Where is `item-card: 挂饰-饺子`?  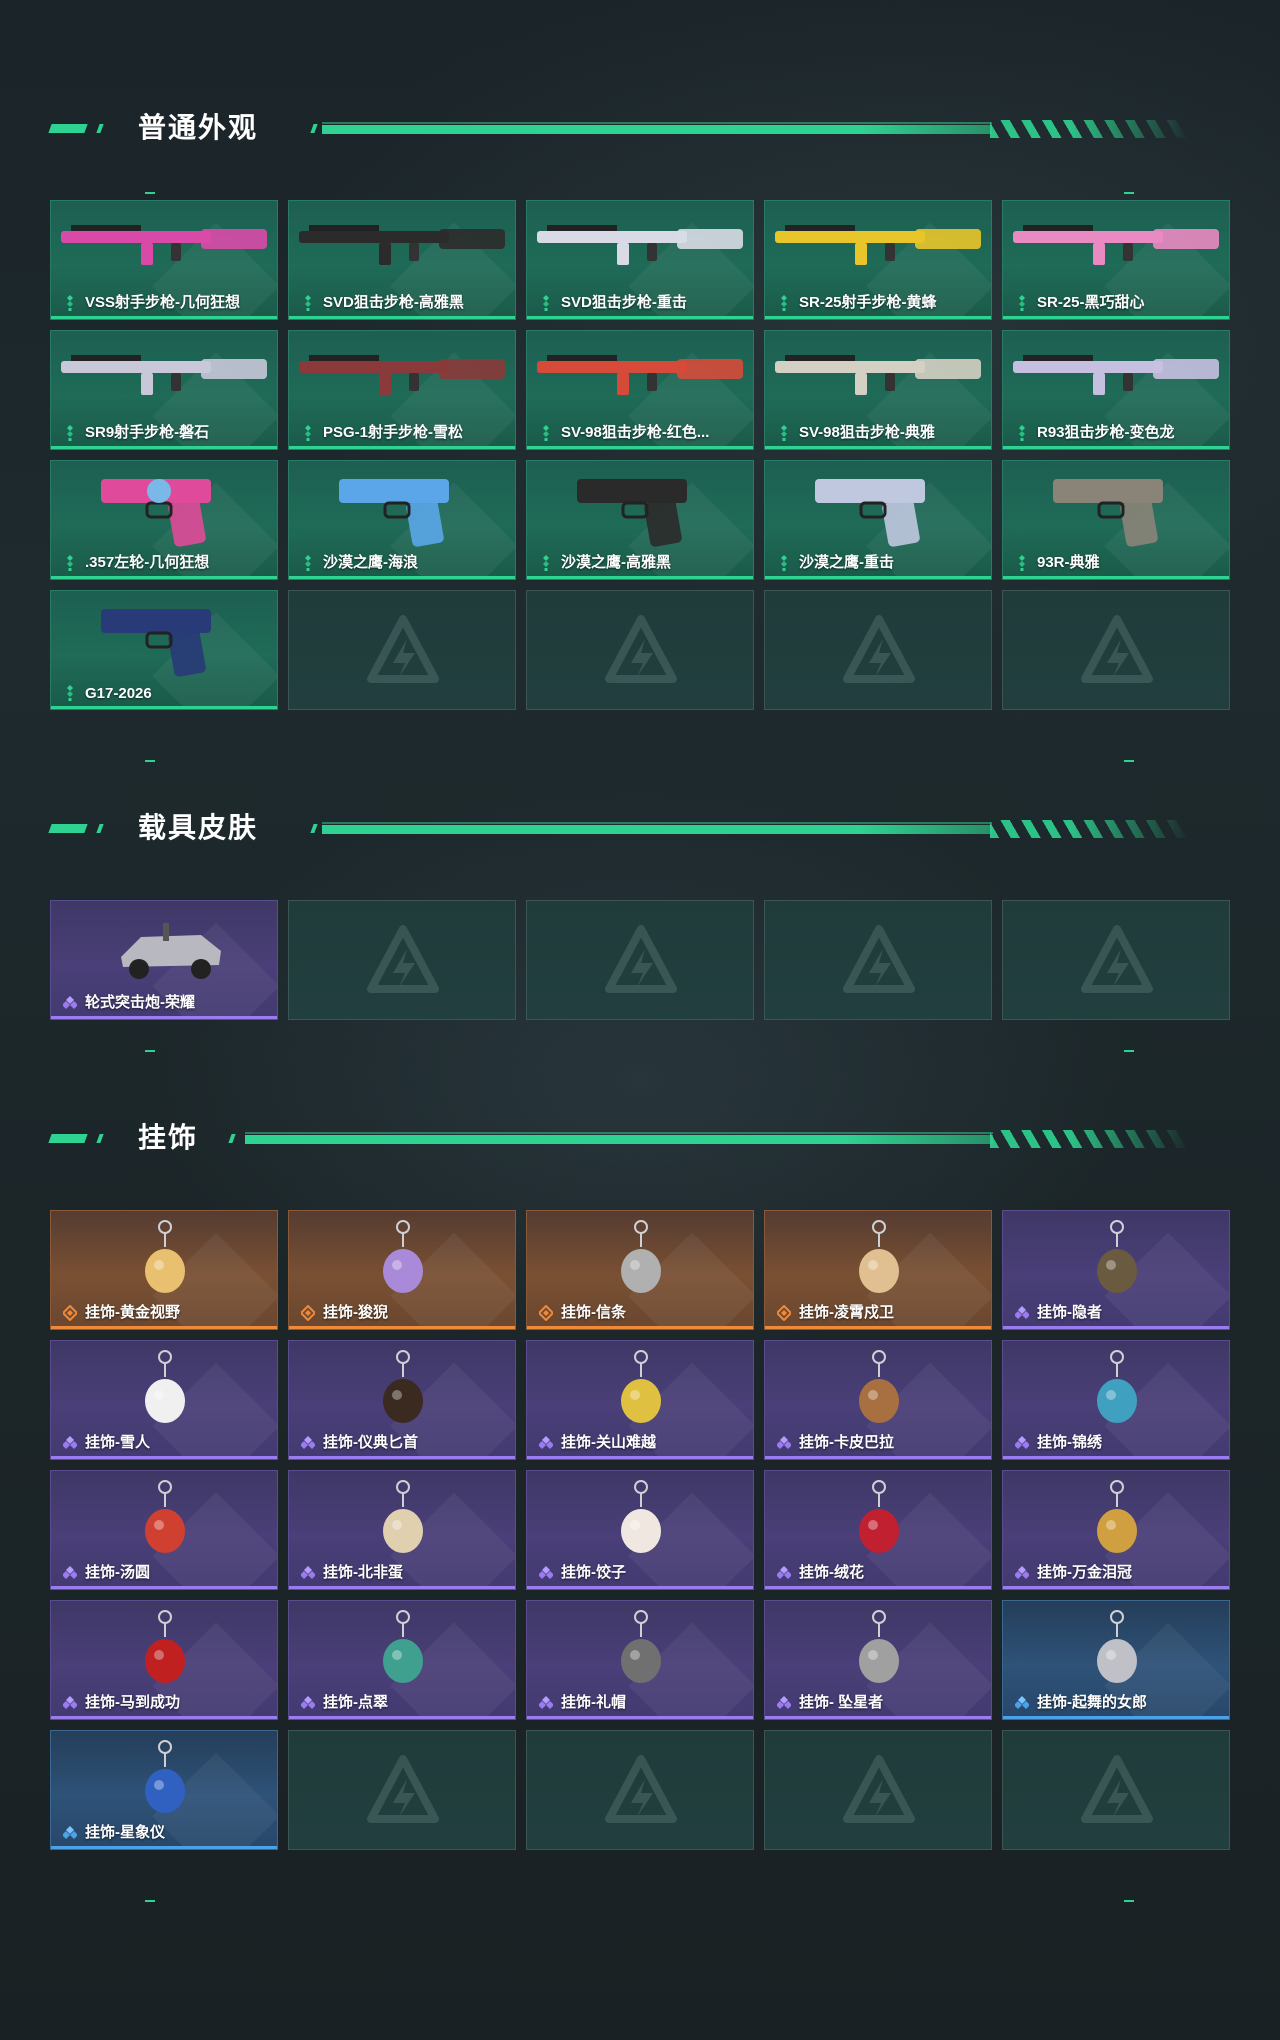
item-card: 挂饰-饺子 is located at coordinates (640, 1530).